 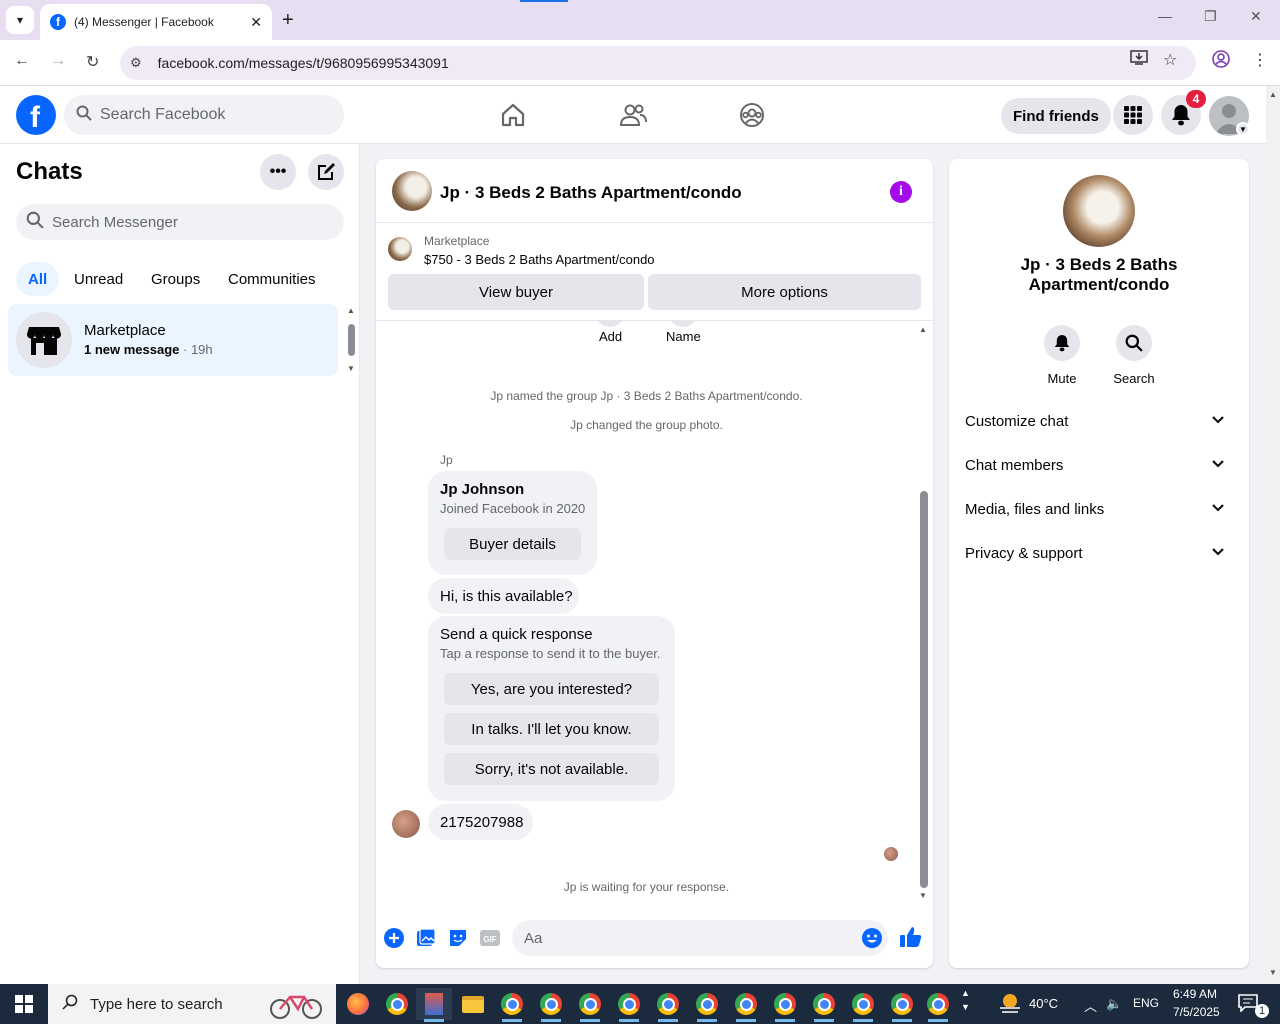 I want to click on volume-icon: 🔈, so click(x=1114, y=1004).